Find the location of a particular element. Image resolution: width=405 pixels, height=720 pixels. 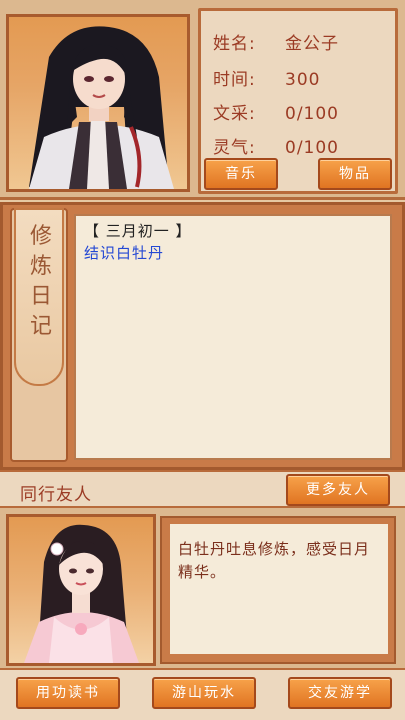

stat-spirit-label: 灵气: is located at coordinates (234, 148).